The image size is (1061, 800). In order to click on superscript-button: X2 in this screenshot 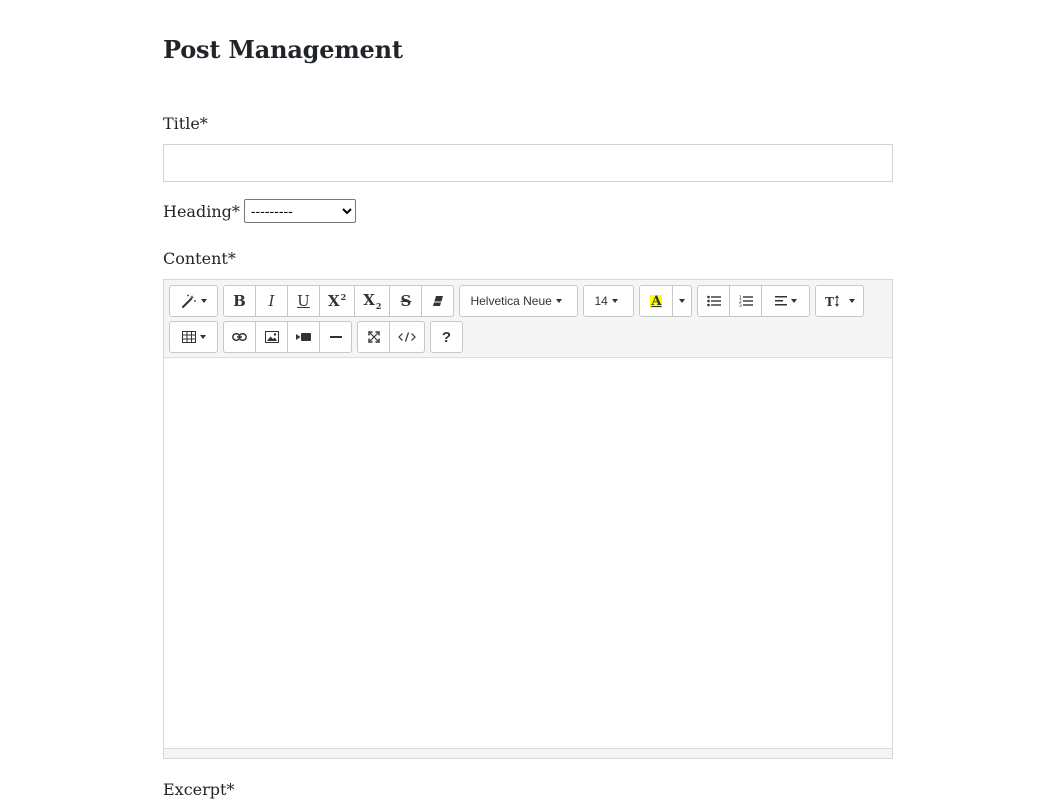, I will do `click(337, 301)`.